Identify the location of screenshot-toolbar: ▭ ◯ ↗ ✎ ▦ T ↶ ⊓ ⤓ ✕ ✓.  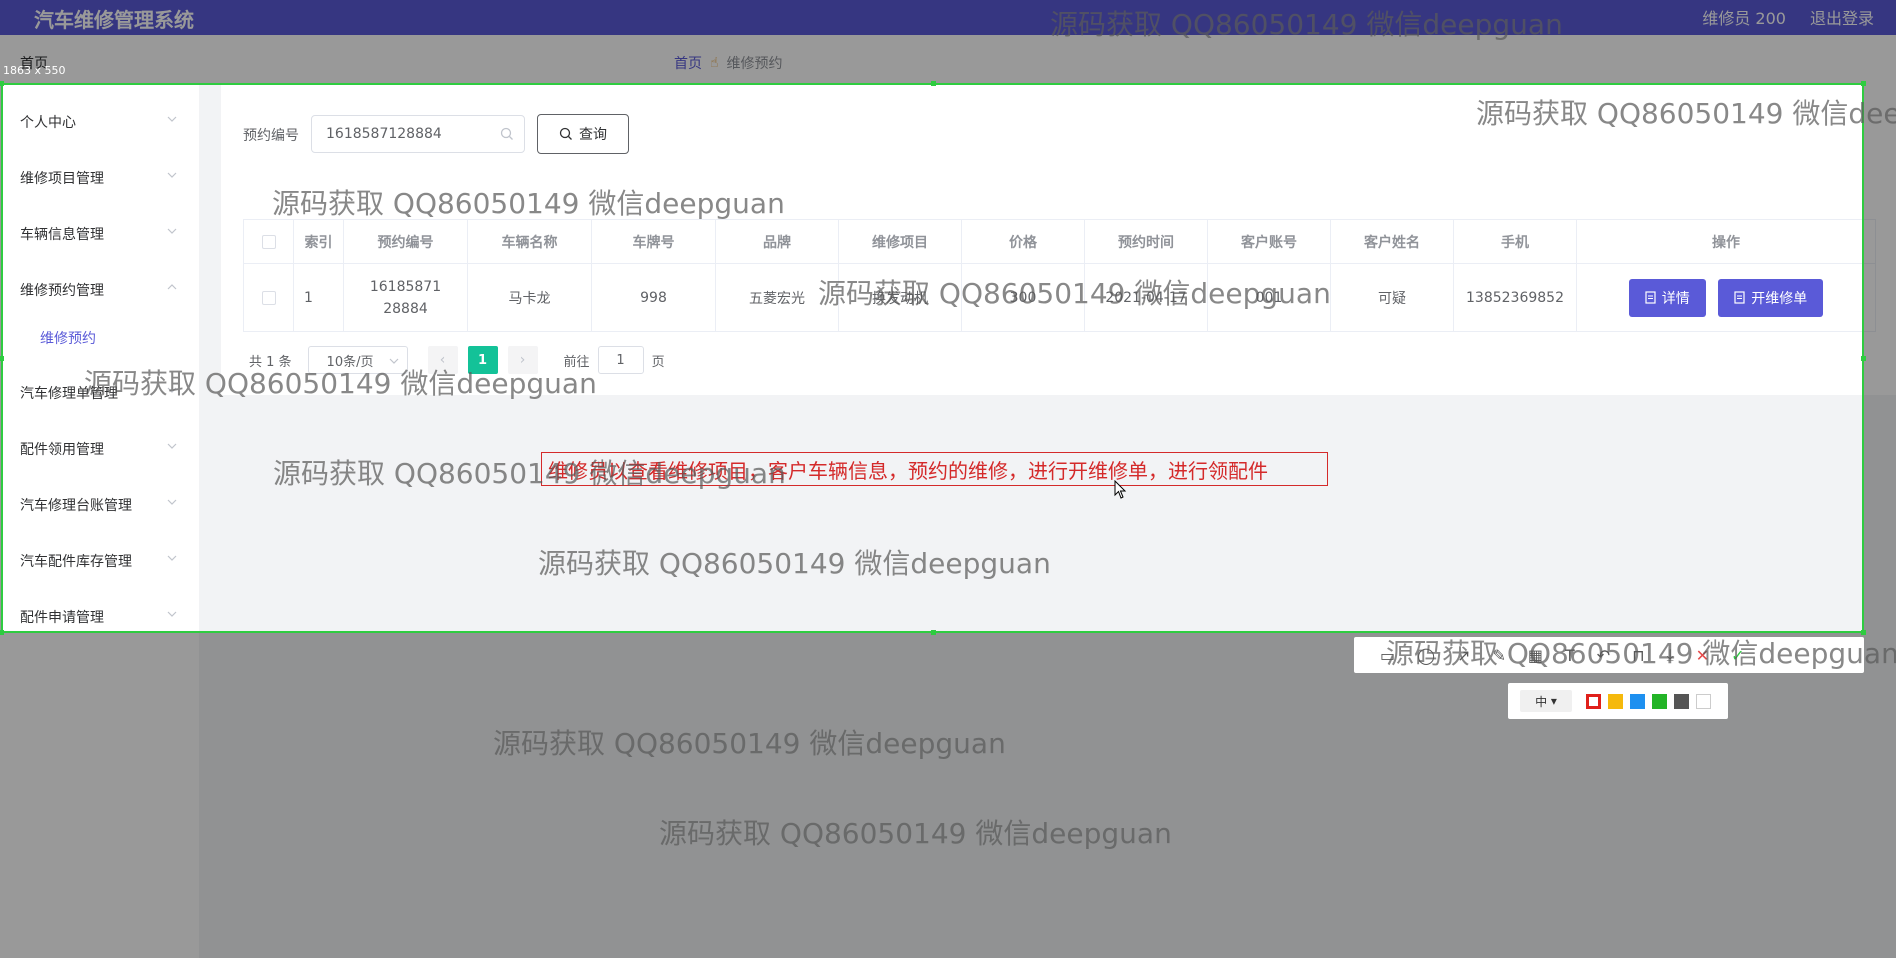
(1609, 655).